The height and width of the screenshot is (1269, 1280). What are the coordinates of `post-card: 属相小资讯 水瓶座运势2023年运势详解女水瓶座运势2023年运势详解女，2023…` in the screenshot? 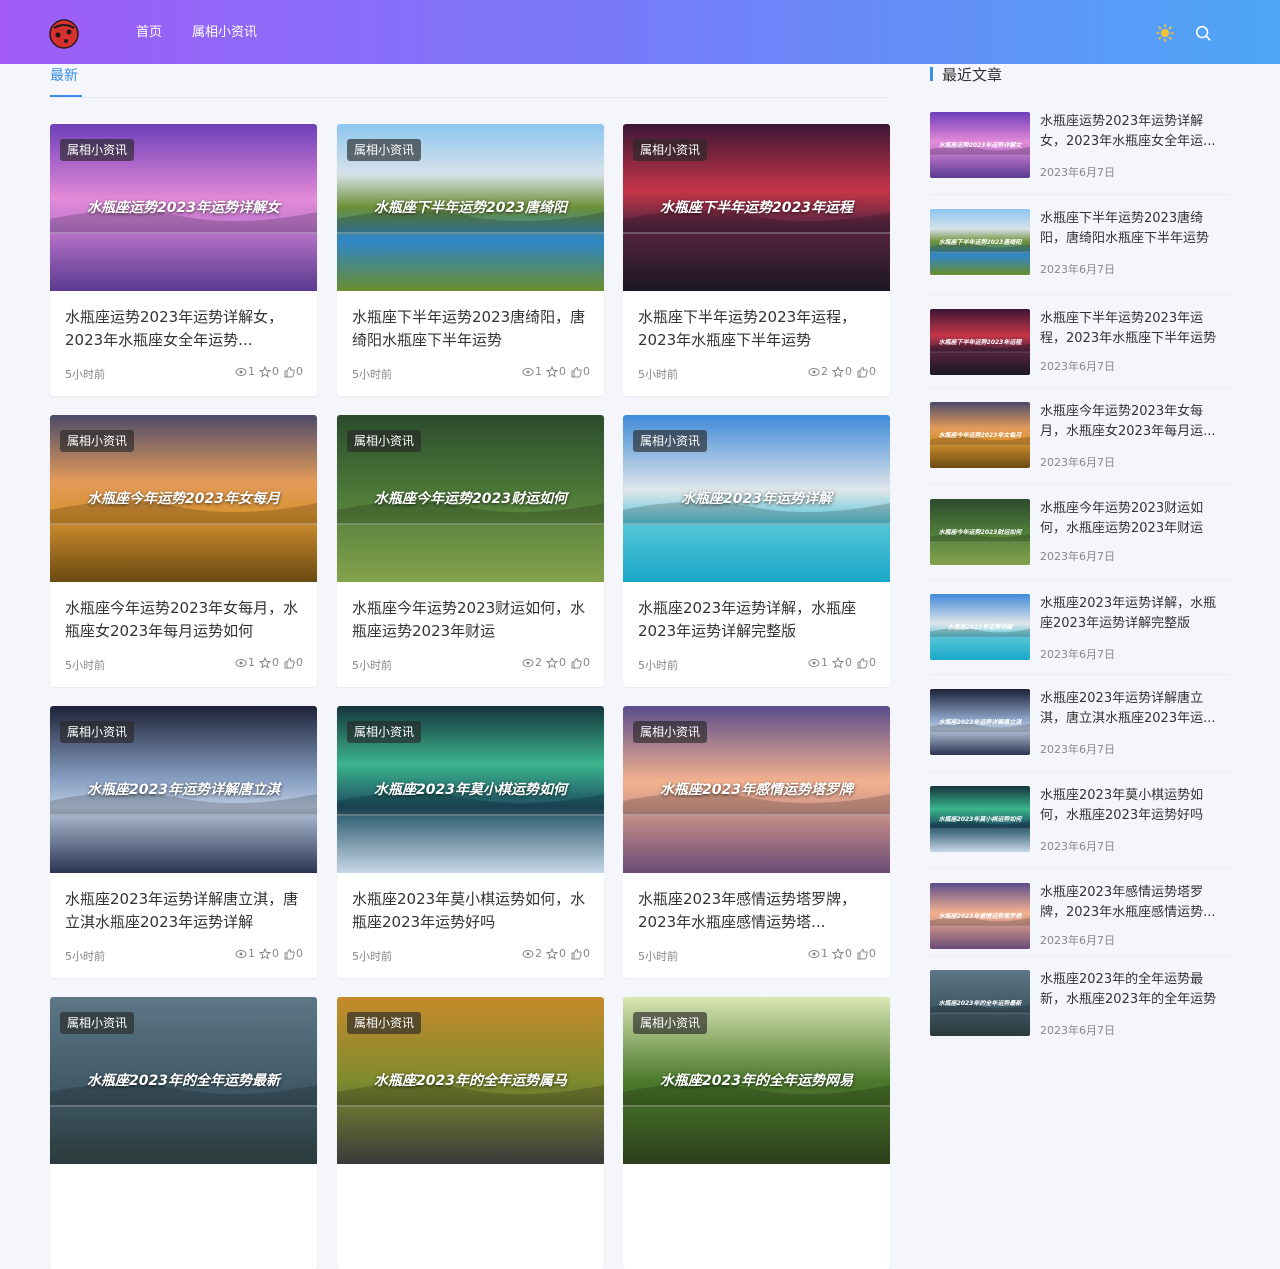 It's located at (183, 260).